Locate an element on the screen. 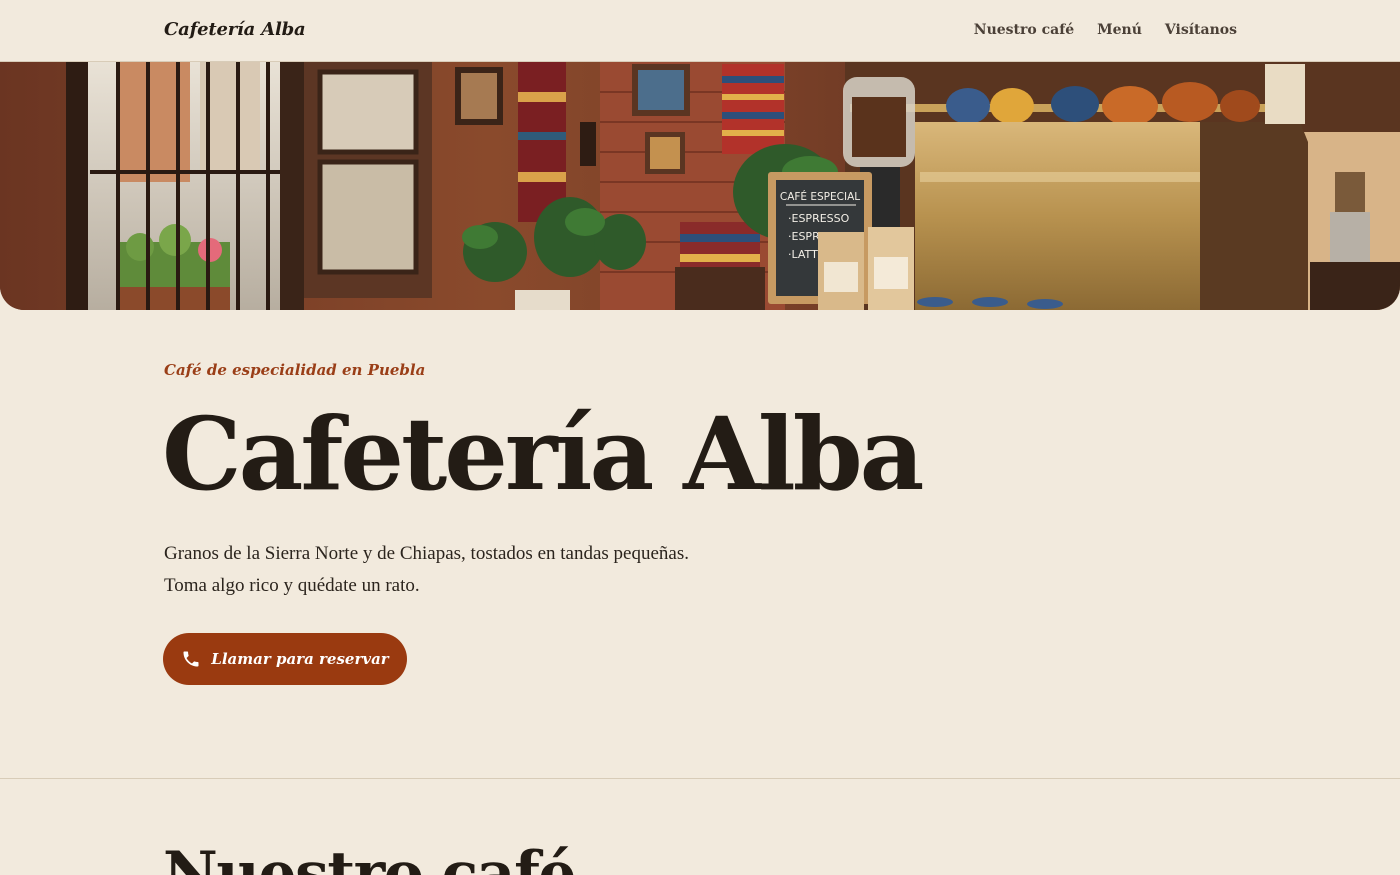  cta-label: Llamar para reservar is located at coordinates (300, 659).